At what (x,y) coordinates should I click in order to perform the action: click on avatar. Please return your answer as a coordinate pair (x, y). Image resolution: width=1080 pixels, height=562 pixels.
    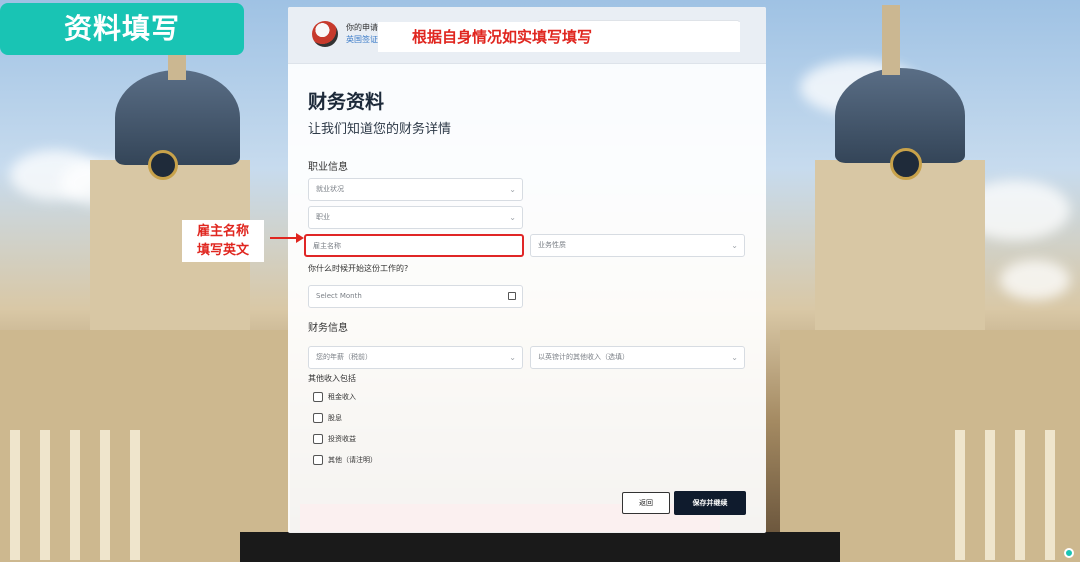
    Looking at the image, I should click on (325, 34).